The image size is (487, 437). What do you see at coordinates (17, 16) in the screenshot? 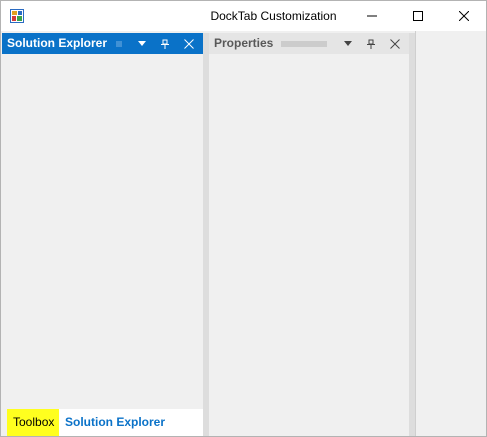
I see `app-icon` at bounding box center [17, 16].